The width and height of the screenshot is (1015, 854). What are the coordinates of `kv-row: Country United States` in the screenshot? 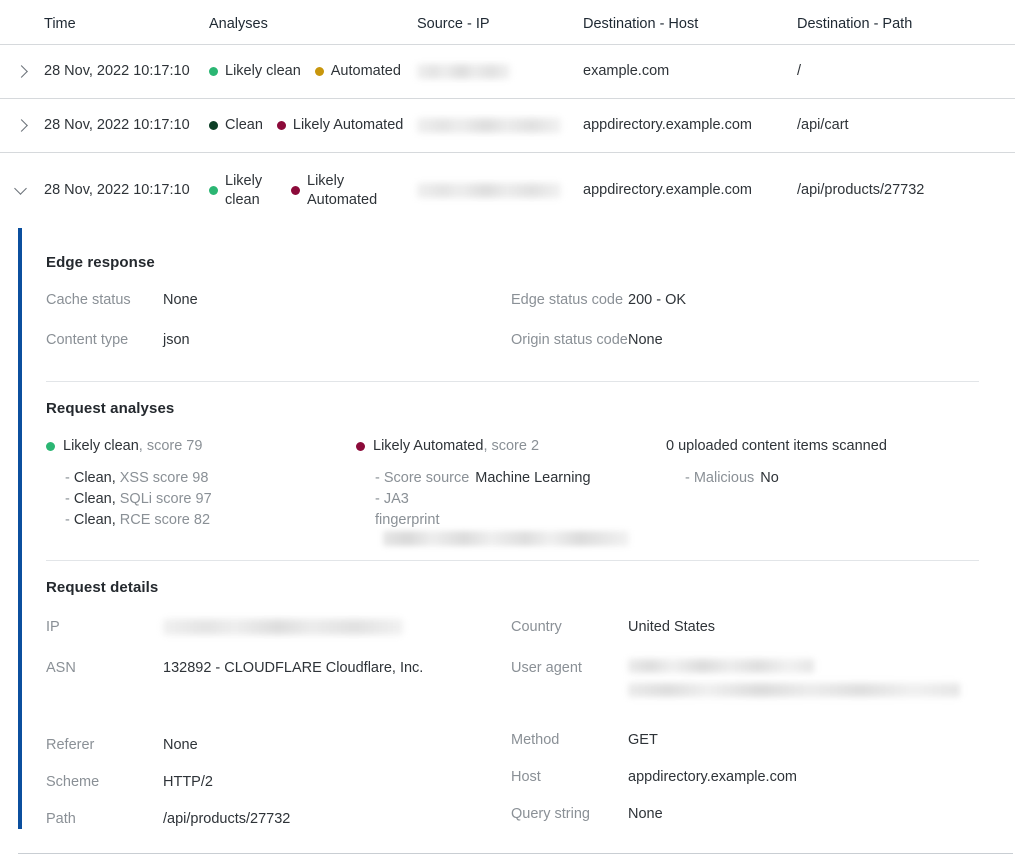 It's located at (743, 627).